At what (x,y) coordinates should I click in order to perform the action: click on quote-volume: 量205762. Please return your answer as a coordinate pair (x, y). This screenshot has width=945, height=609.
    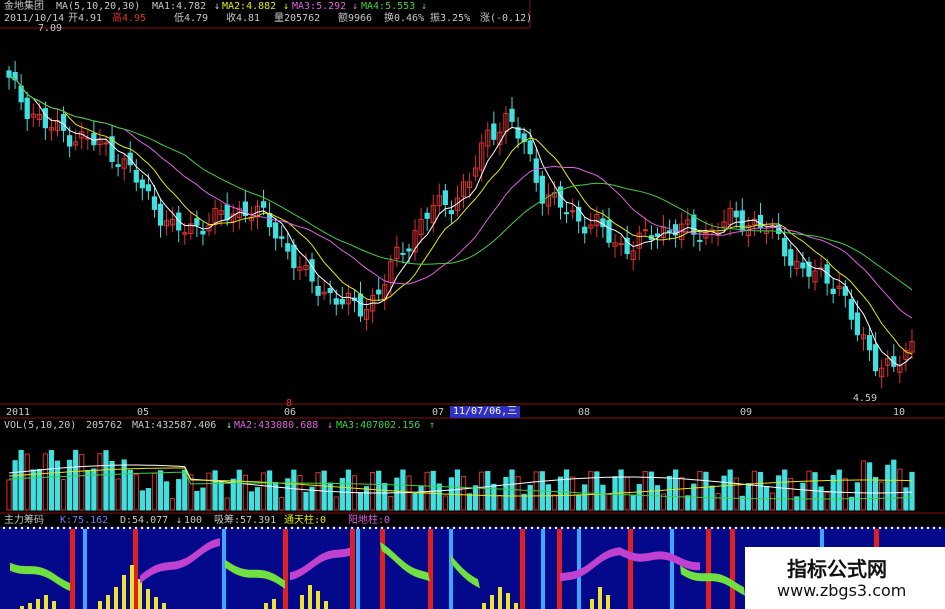
    Looking at the image, I should click on (297, 18).